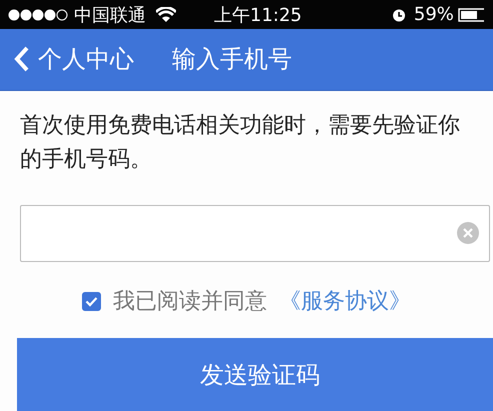 The image size is (493, 411). I want to click on battery-percentage: 59%, so click(434, 14).